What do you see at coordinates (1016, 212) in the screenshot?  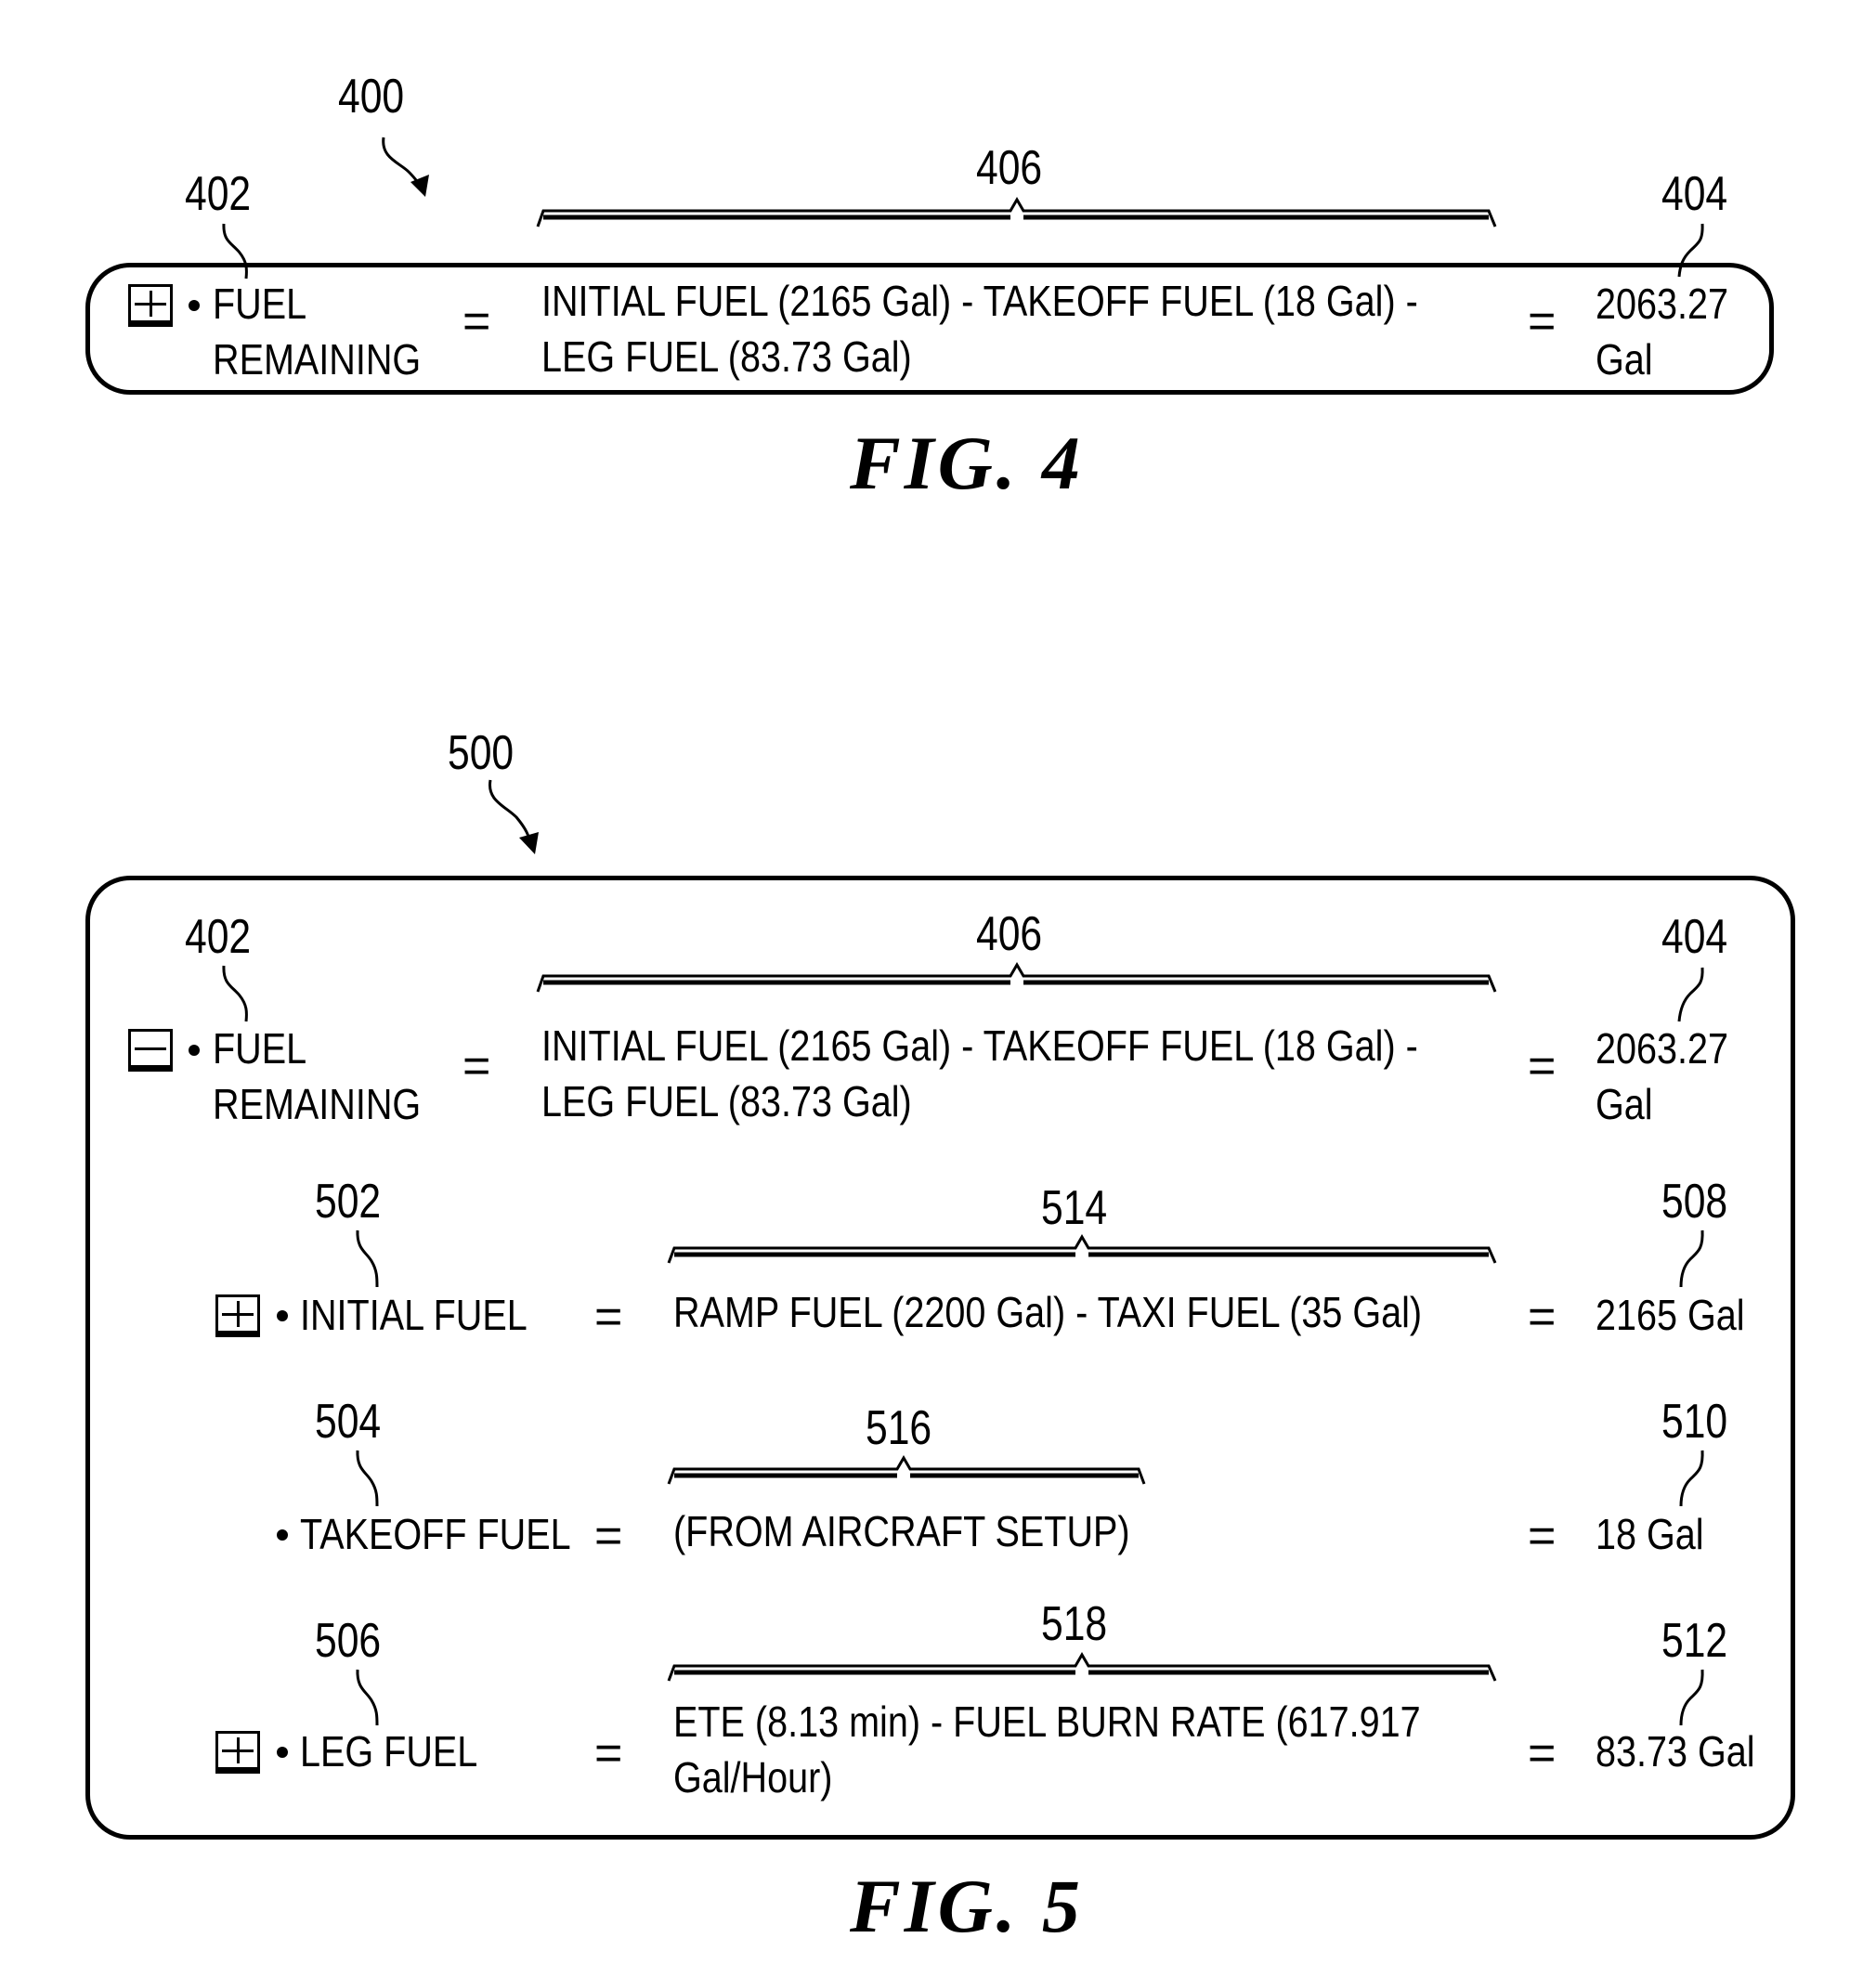 I see `brace-406-fig4` at bounding box center [1016, 212].